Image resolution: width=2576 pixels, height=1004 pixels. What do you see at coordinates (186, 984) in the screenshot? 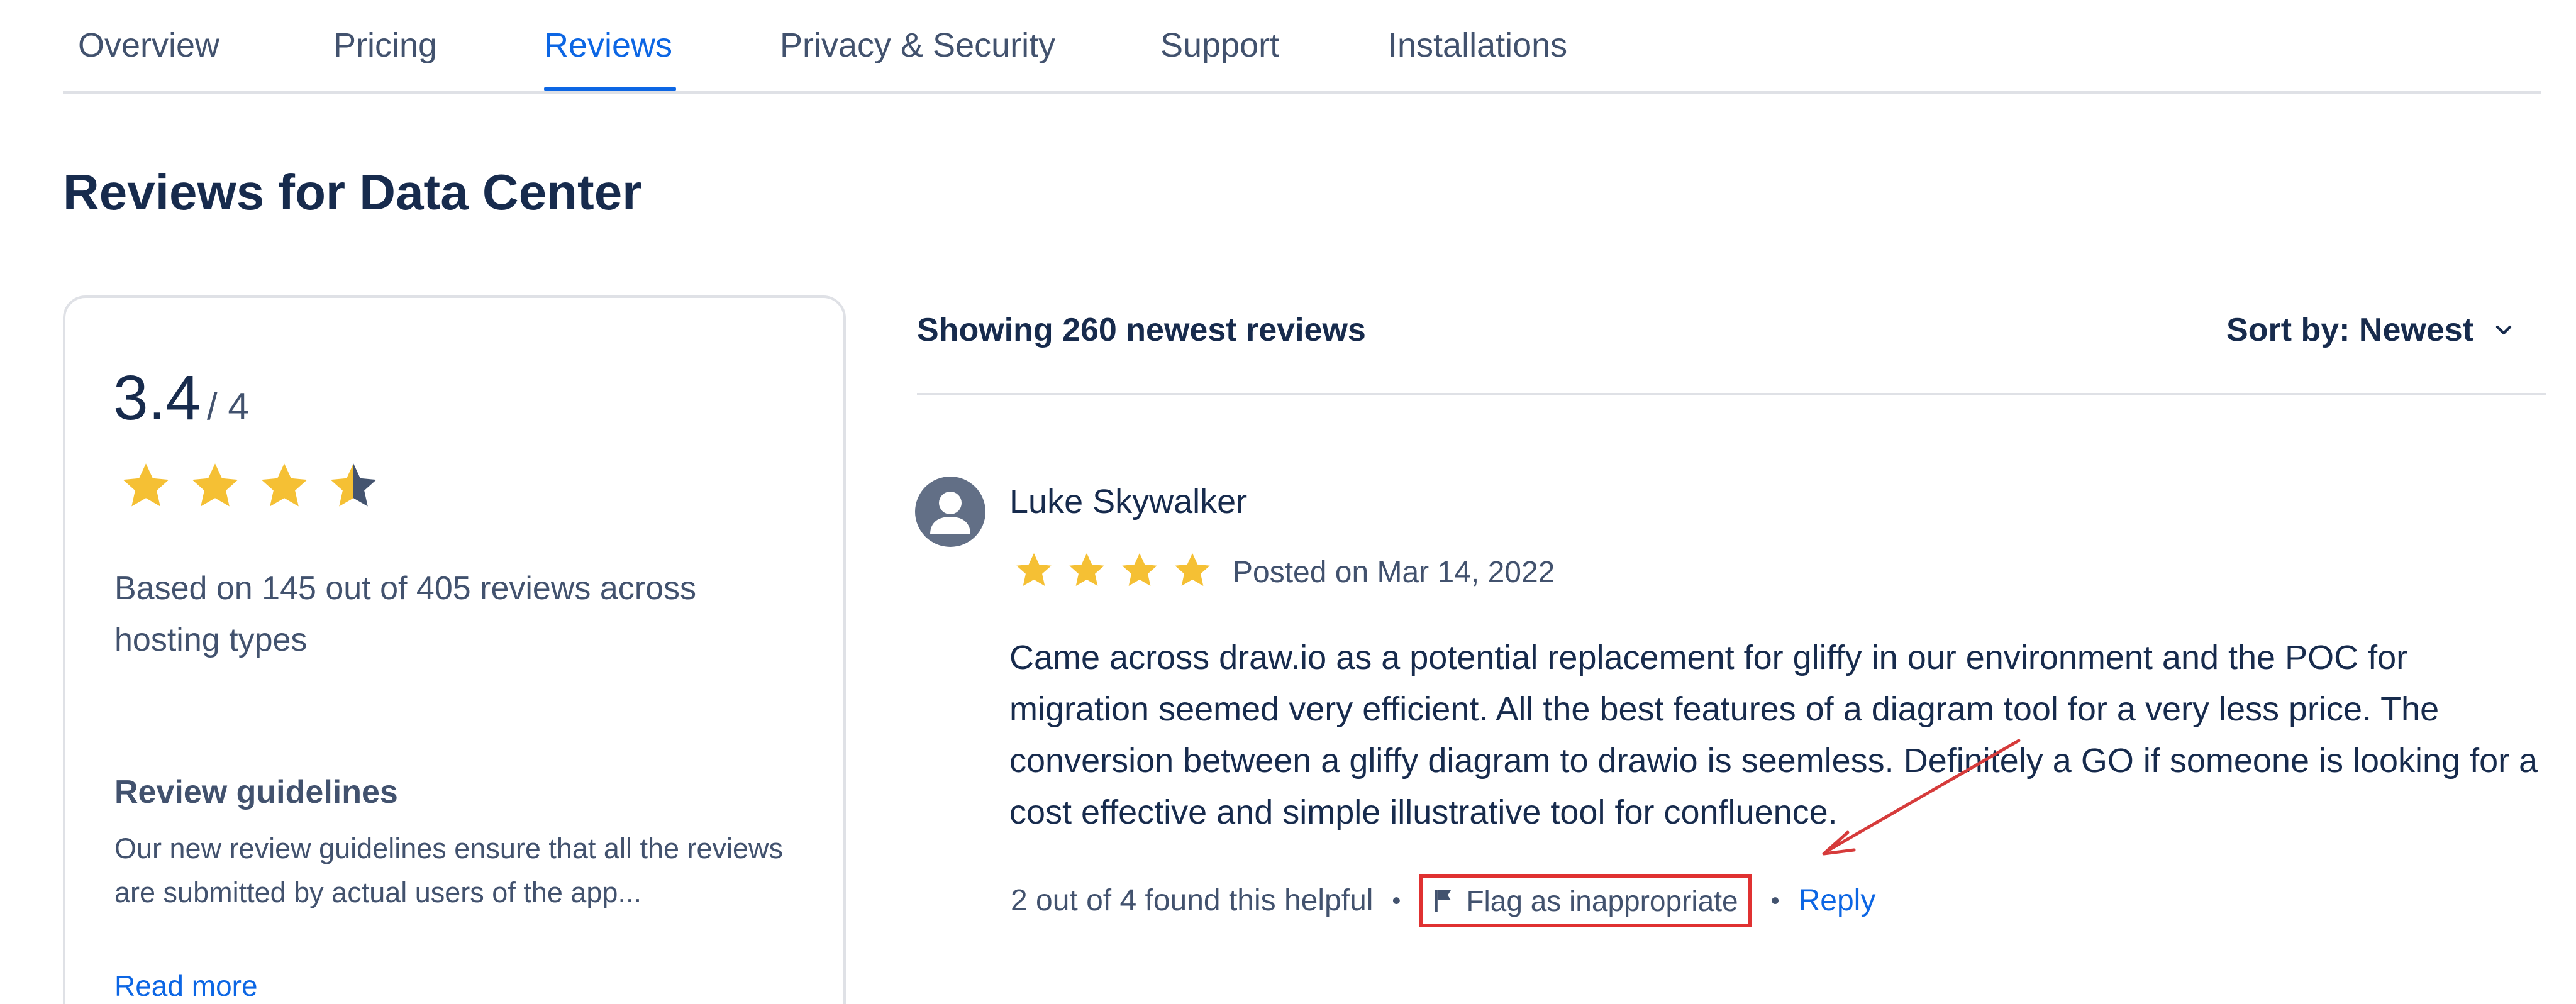
I see `read-more-link: Read more` at bounding box center [186, 984].